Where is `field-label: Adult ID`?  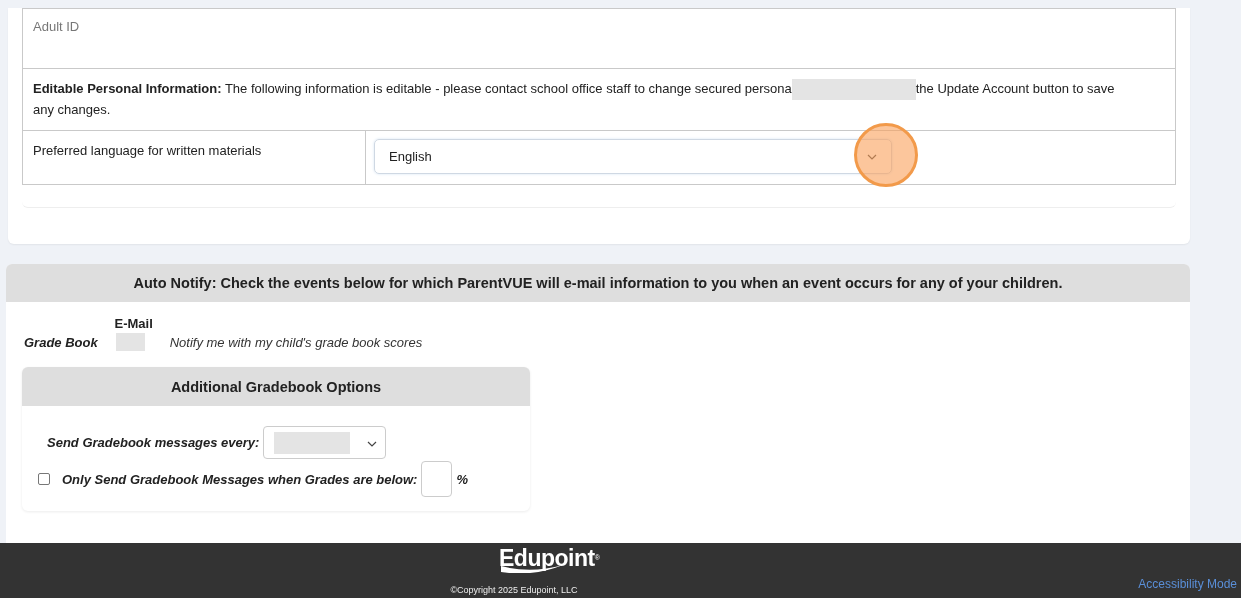
field-label: Adult ID is located at coordinates (56, 26).